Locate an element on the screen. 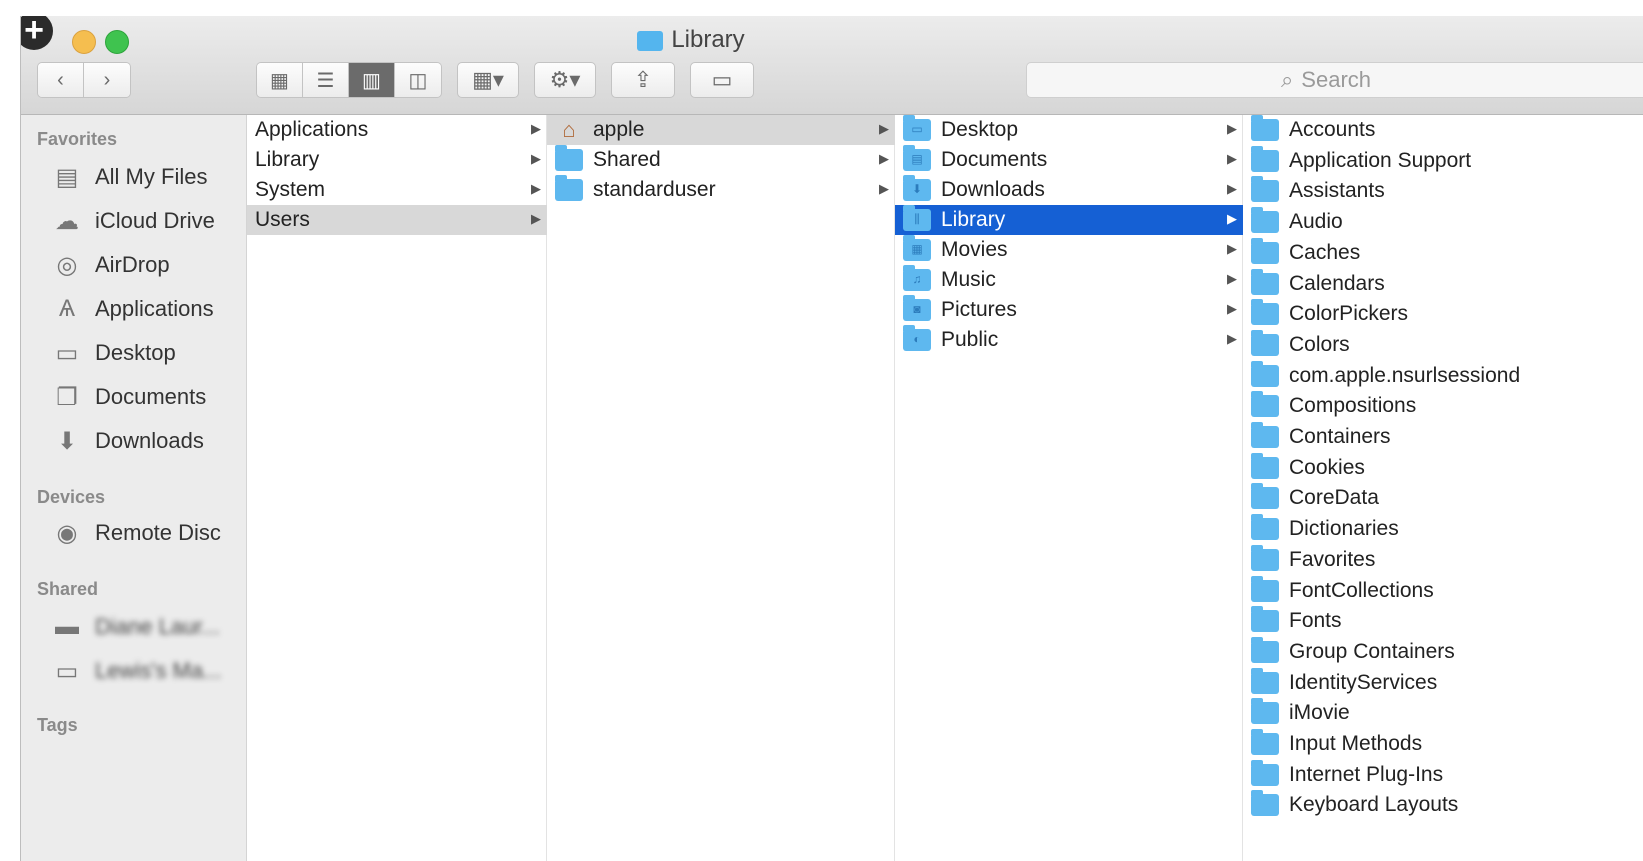 The height and width of the screenshot is (861, 1643). list-item: ◐ Public ▶ is located at coordinates (1069, 340).